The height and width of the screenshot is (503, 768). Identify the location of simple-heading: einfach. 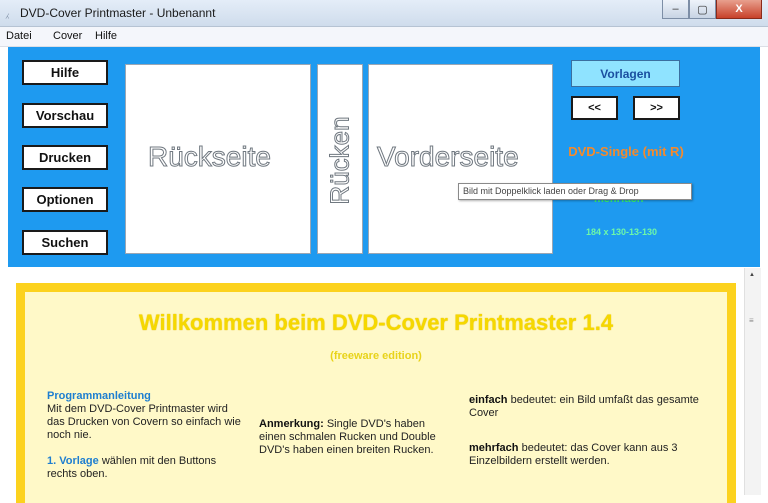
(488, 400).